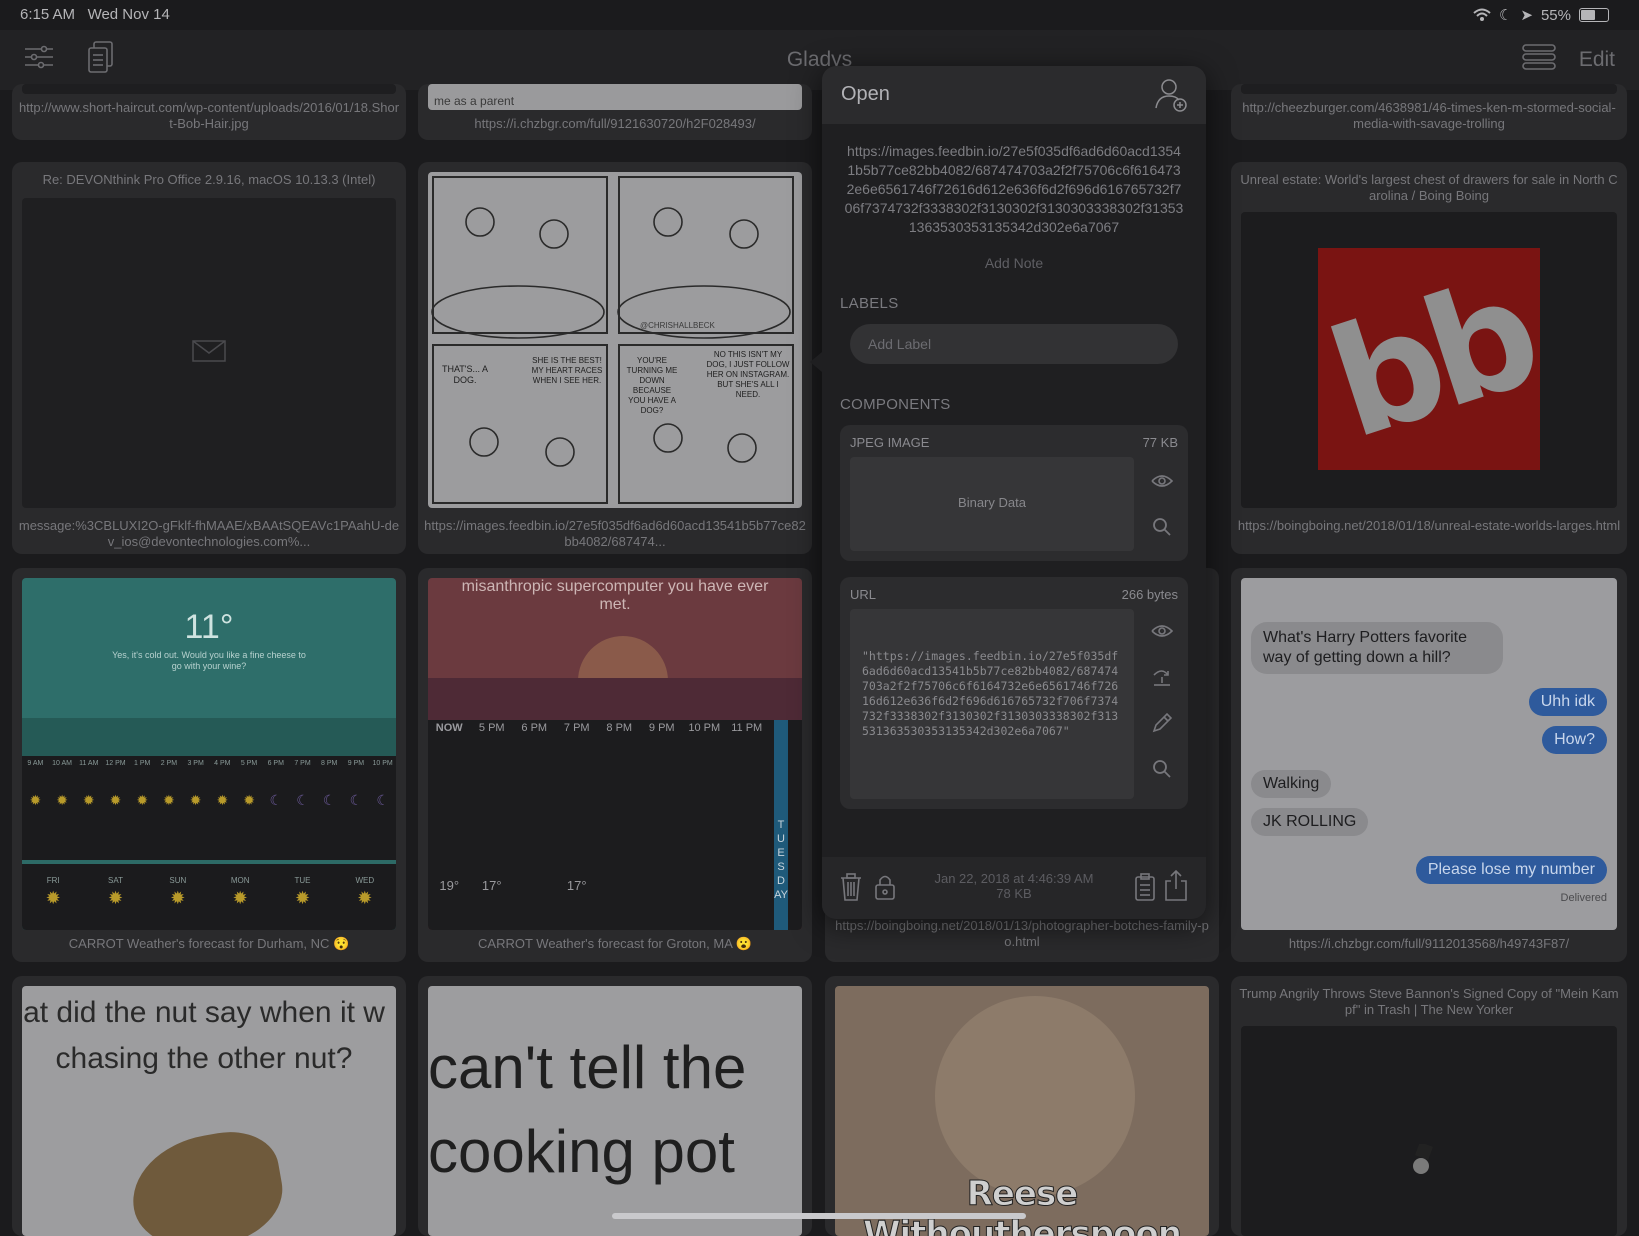 The width and height of the screenshot is (1639, 1236). I want to click on hour-label: 4 PM, so click(222, 763).